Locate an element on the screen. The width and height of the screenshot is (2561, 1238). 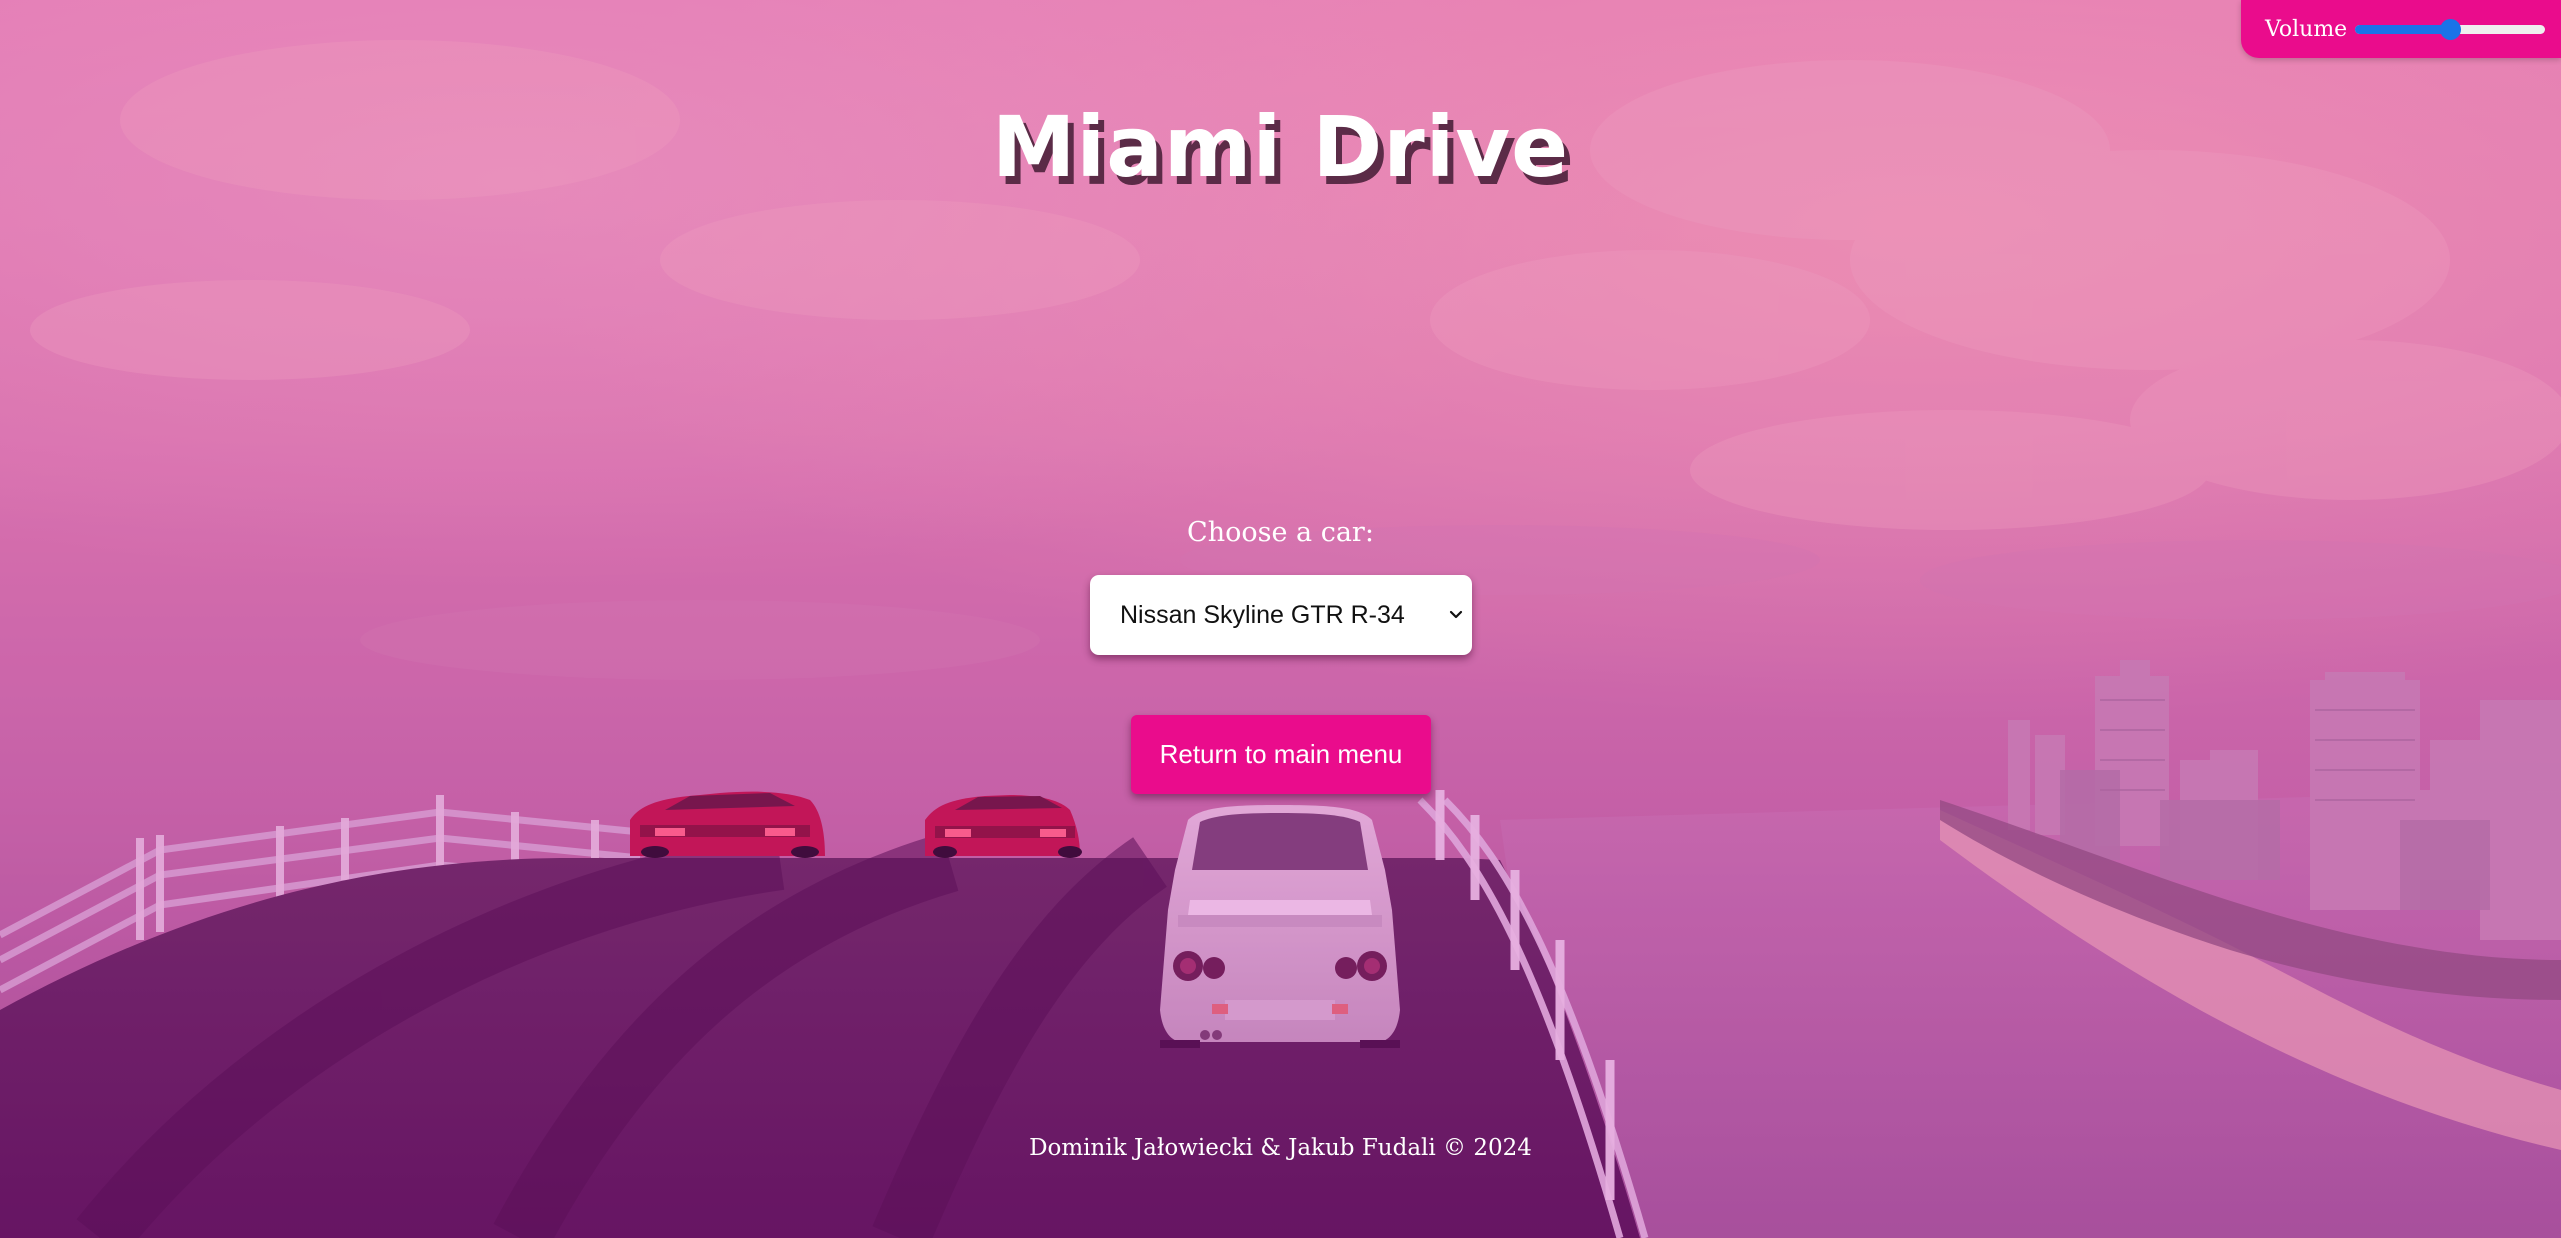
chevron-down-icon is located at coordinates (1456, 614).